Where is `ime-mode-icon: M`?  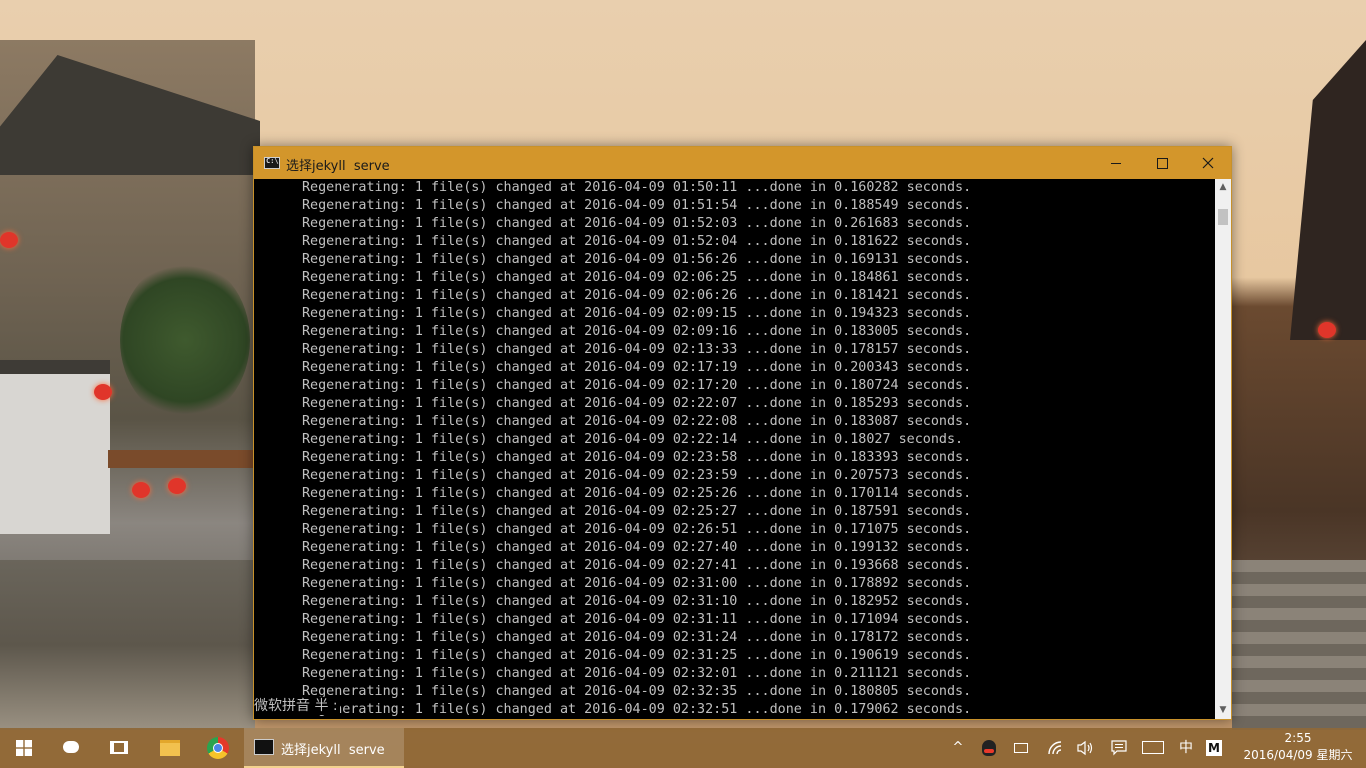
ime-mode-icon: M is located at coordinates (1214, 748).